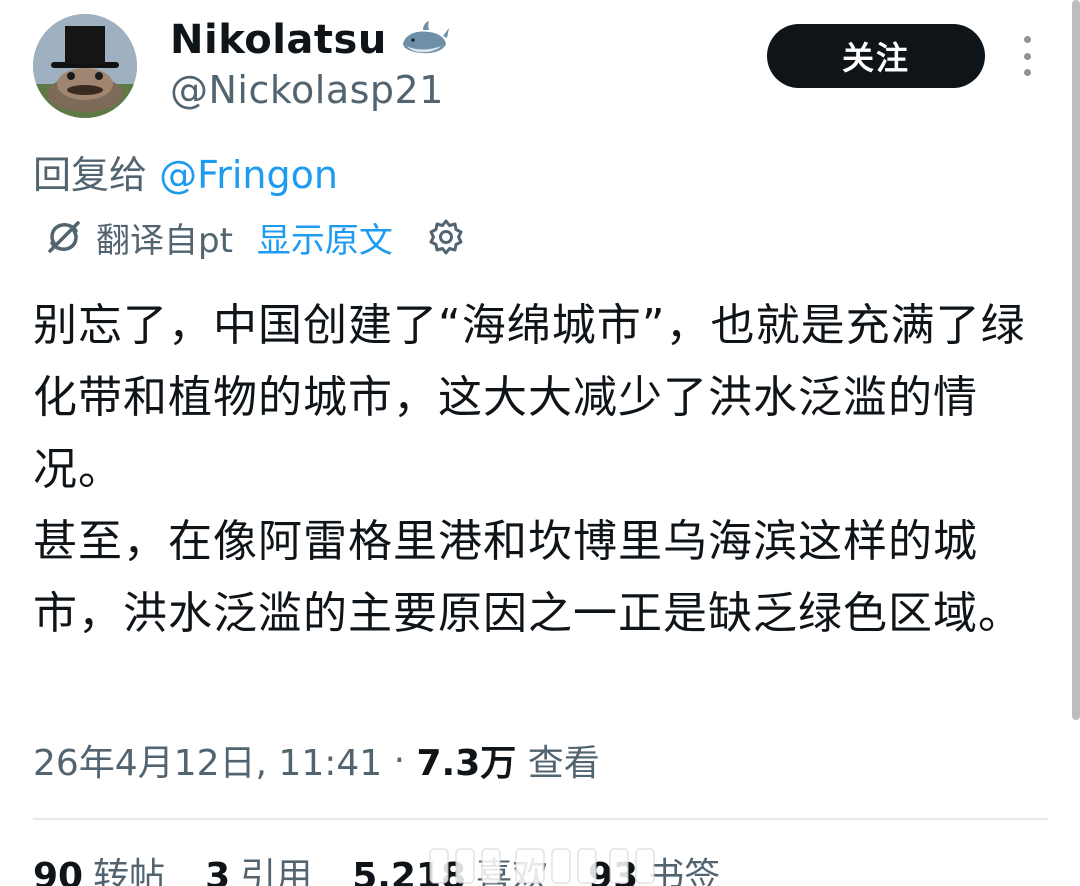 This screenshot has width=1080, height=886. I want to click on quotes-stat: 3 引用, so click(258, 866).